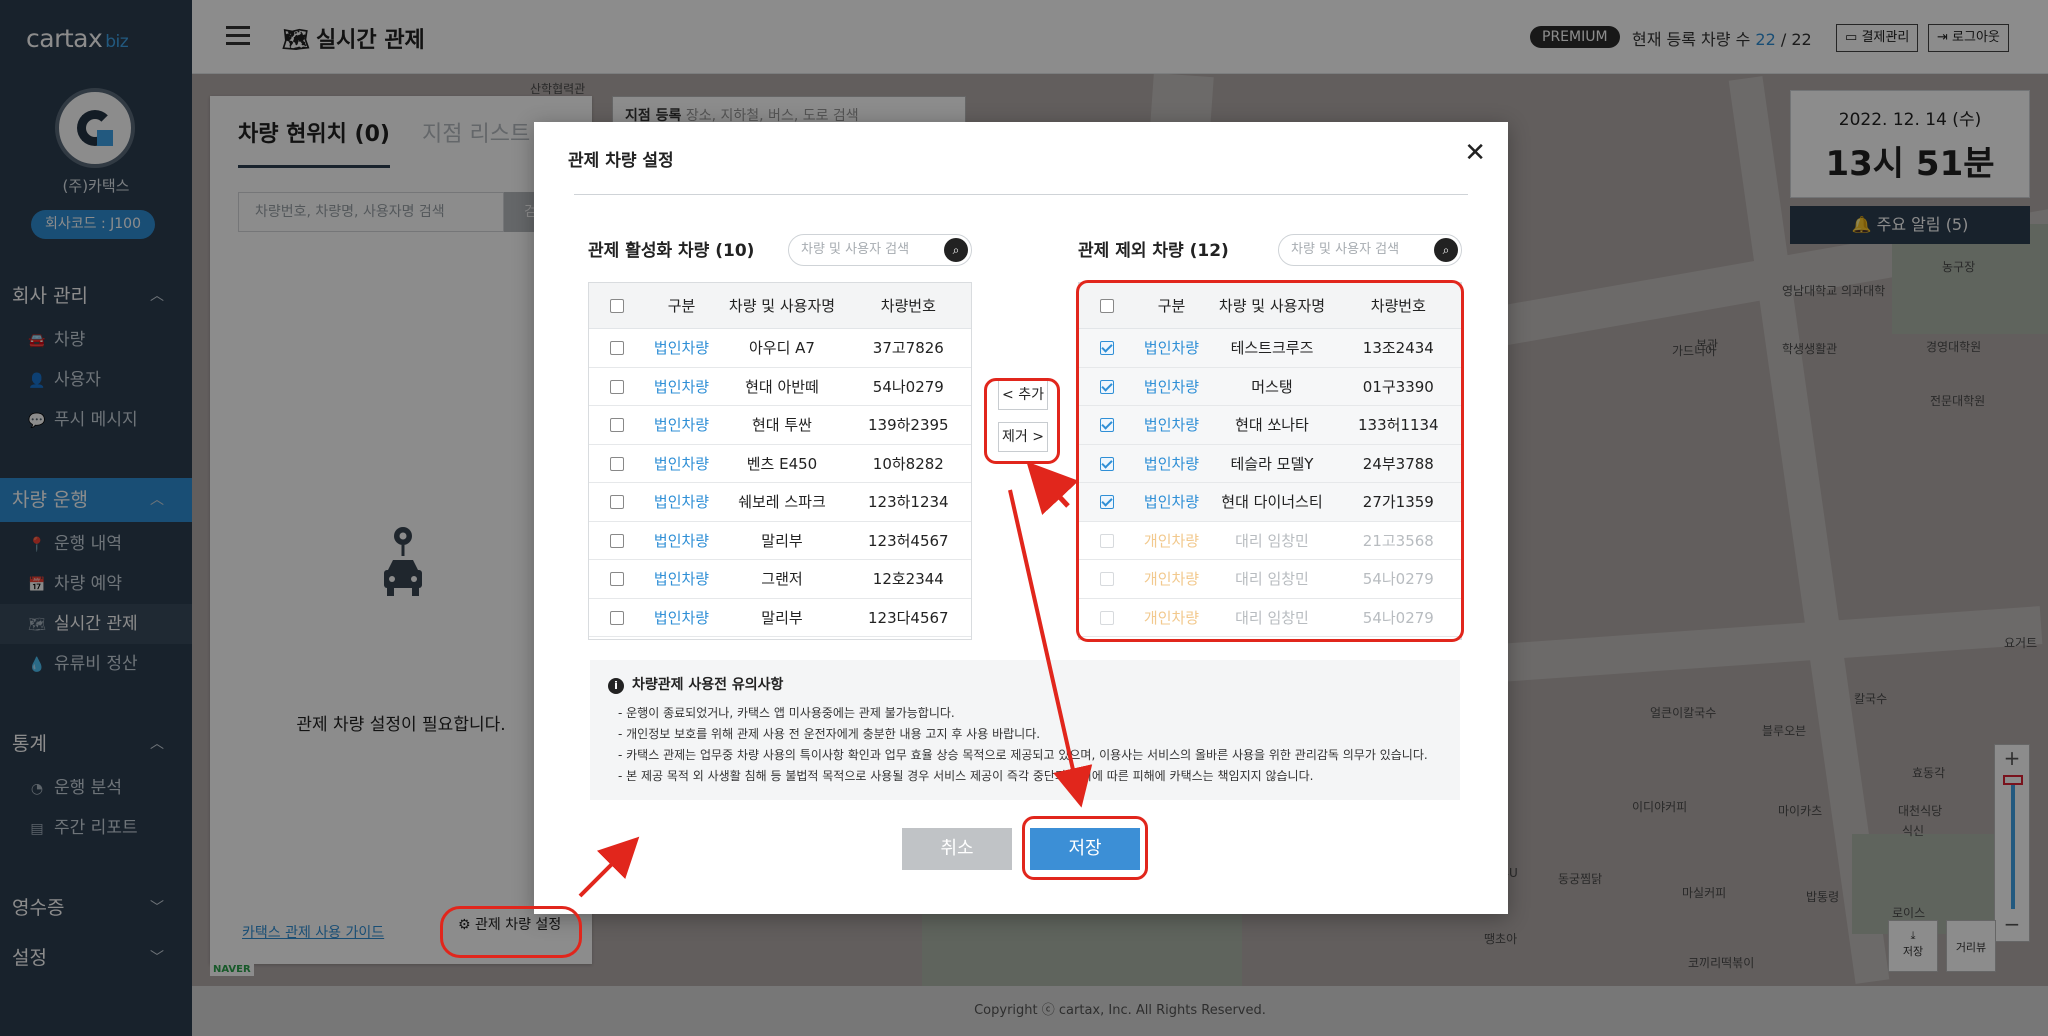  What do you see at coordinates (1153, 251) in the screenshot?
I see `excluded-vehicles-title: 관제 제외 차량 (12)` at bounding box center [1153, 251].